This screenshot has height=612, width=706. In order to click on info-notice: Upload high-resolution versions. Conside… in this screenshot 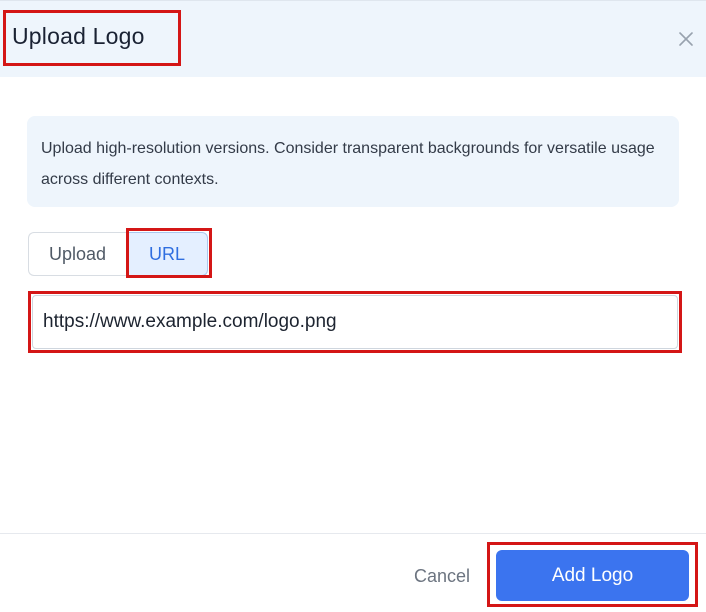, I will do `click(353, 161)`.